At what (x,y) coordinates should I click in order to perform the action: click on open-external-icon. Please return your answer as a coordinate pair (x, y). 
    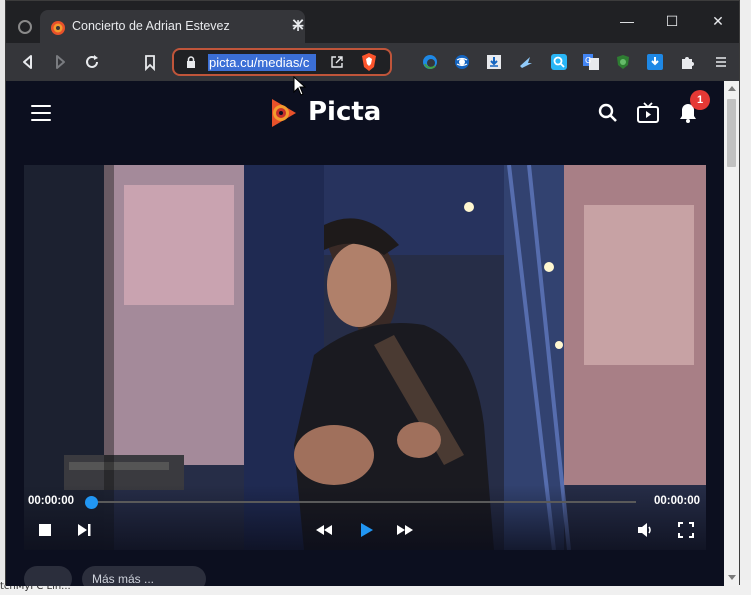
    Looking at the image, I should click on (337, 62).